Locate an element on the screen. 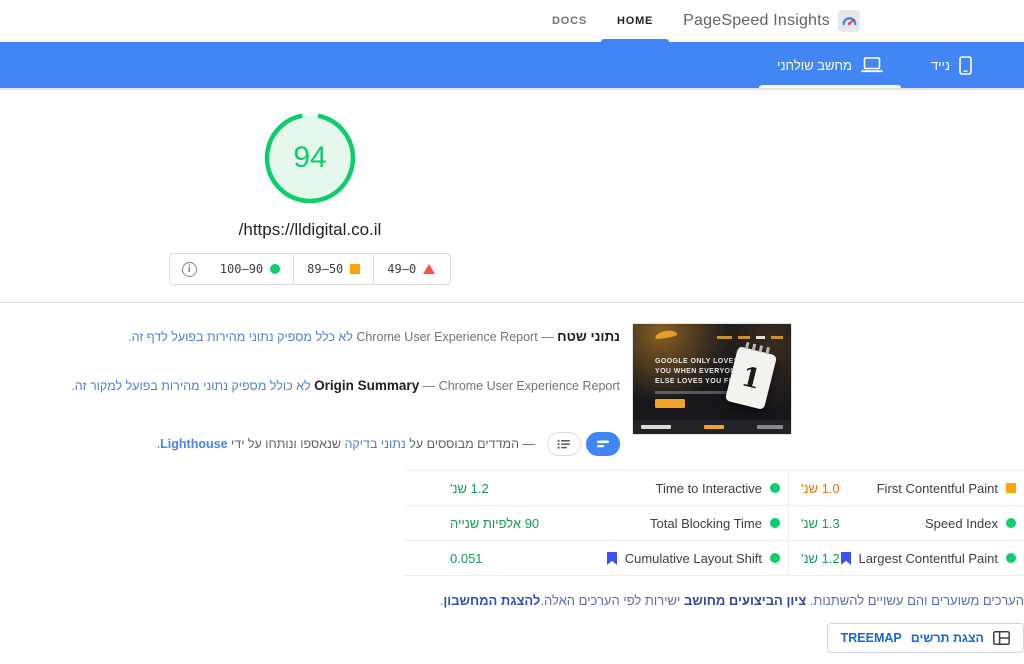 This screenshot has height=664, width=1024. analyzed-url: /https://lldigital.co.il is located at coordinates (310, 229).